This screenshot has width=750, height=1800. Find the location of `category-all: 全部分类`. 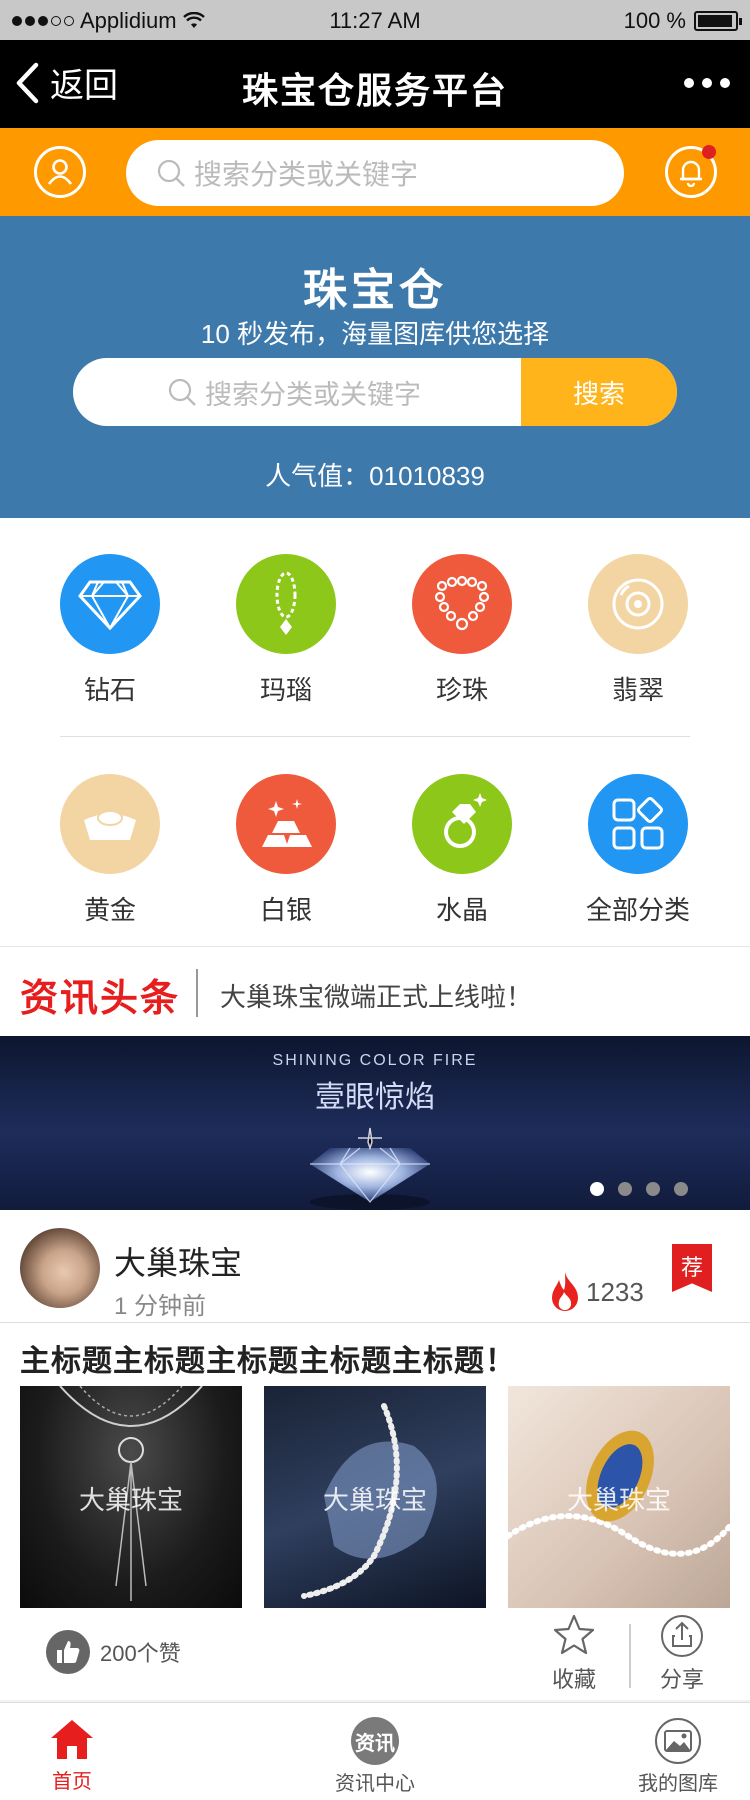

category-all: 全部分类 is located at coordinates (638, 850).